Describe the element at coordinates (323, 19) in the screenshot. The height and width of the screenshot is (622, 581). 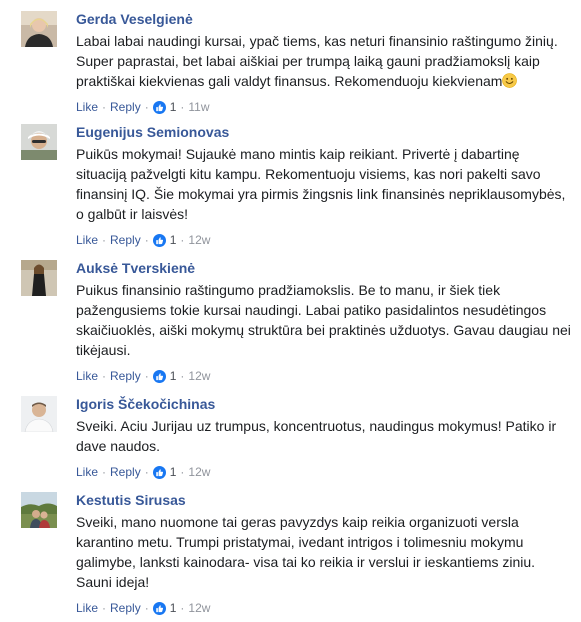
I see `comment-author-link: Gerda Veselgienė` at that location.